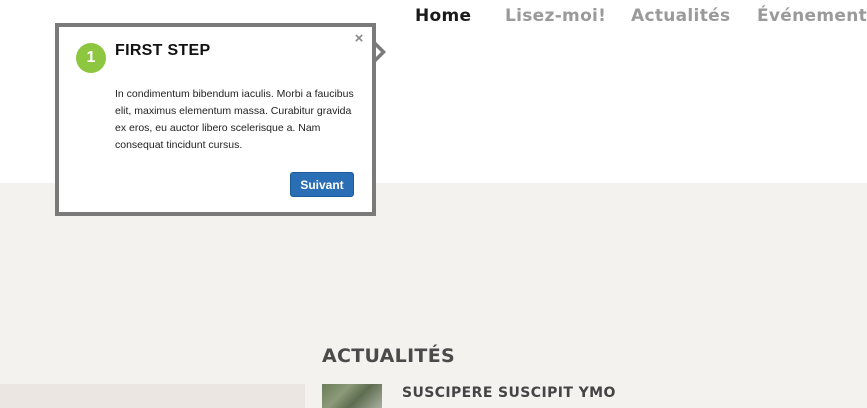 This screenshot has width=867, height=408. Describe the element at coordinates (322, 184) in the screenshot. I see `next-button: Suivant` at that location.